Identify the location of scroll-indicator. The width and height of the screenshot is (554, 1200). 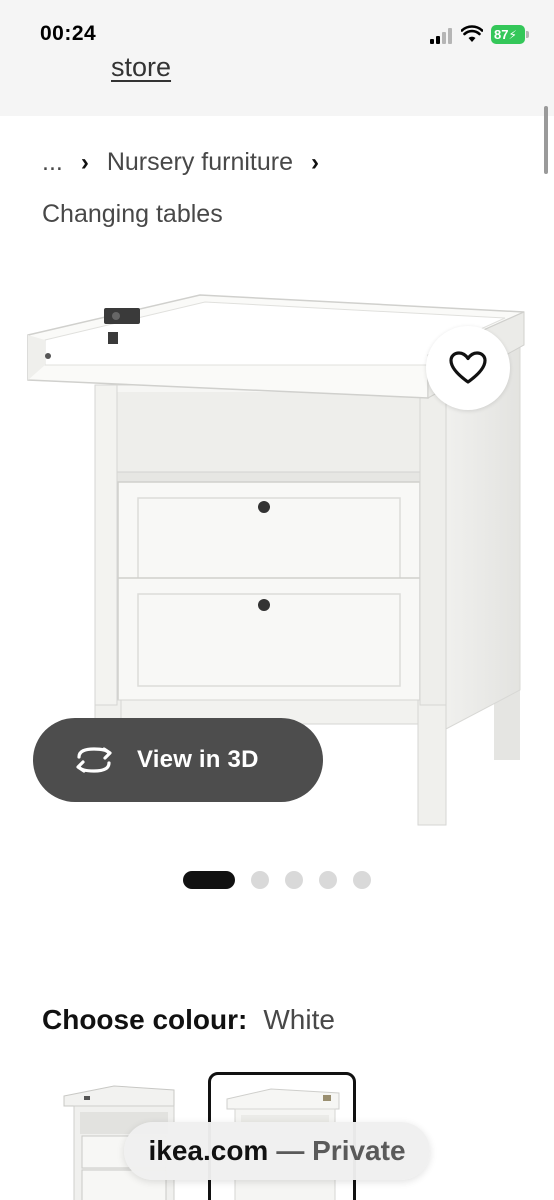
(546, 140).